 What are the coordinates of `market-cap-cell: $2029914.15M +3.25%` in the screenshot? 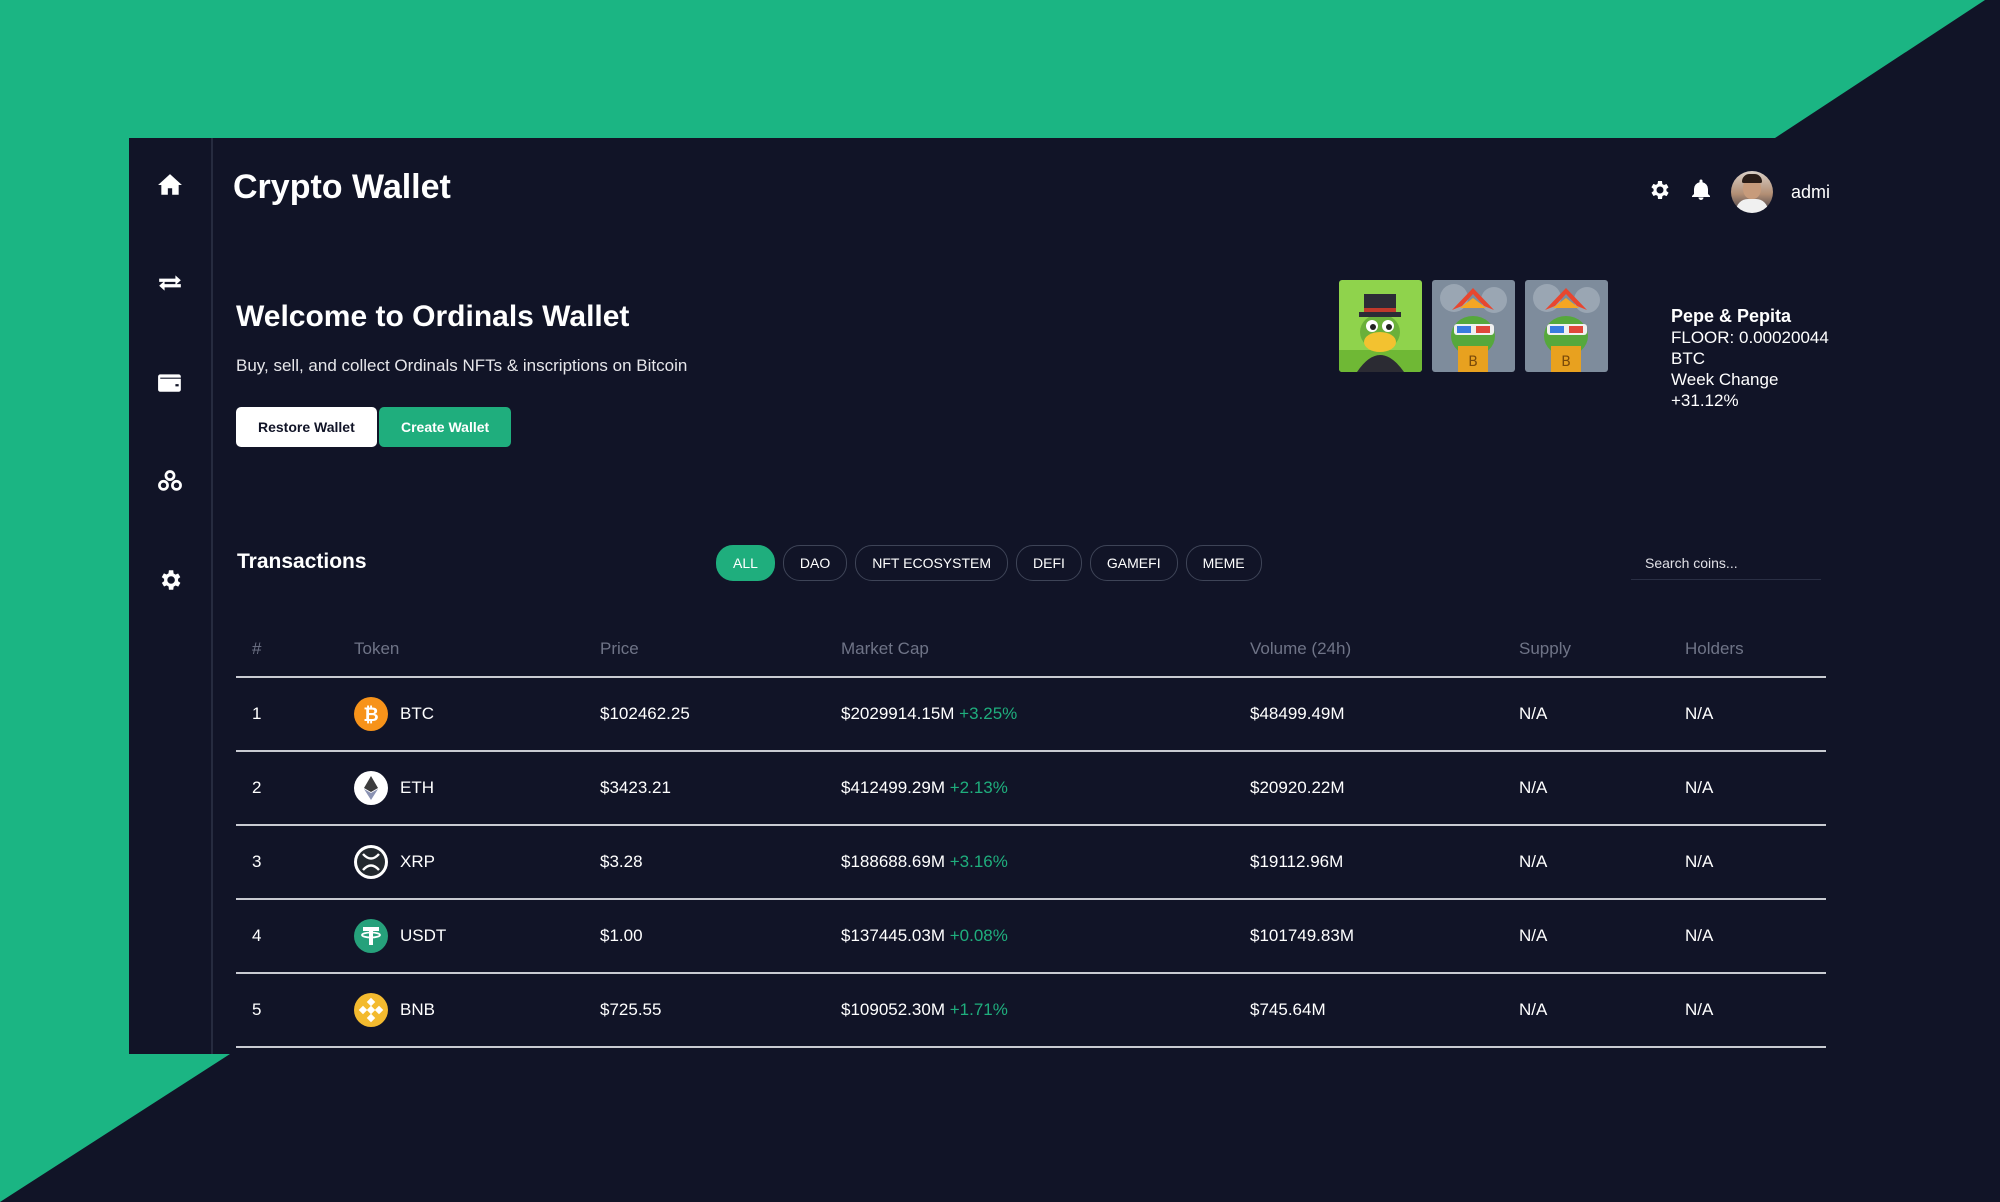 It's located at (1045, 714).